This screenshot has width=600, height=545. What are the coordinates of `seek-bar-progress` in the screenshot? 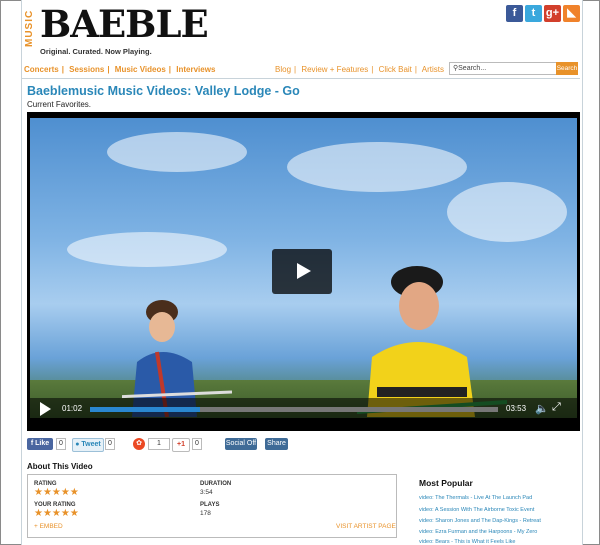 It's located at (145, 409).